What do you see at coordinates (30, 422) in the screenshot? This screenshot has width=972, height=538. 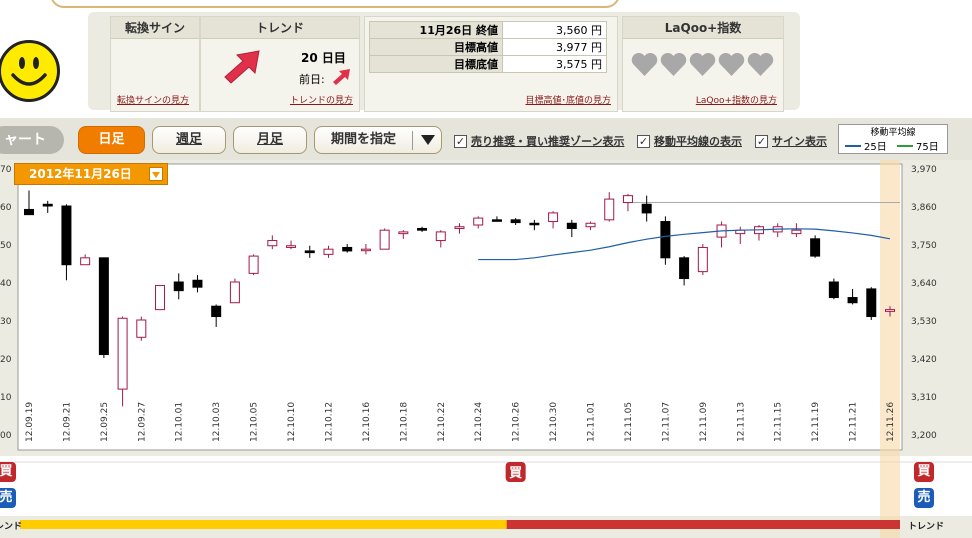 I see `x-tick-label: 12.09.19` at bounding box center [30, 422].